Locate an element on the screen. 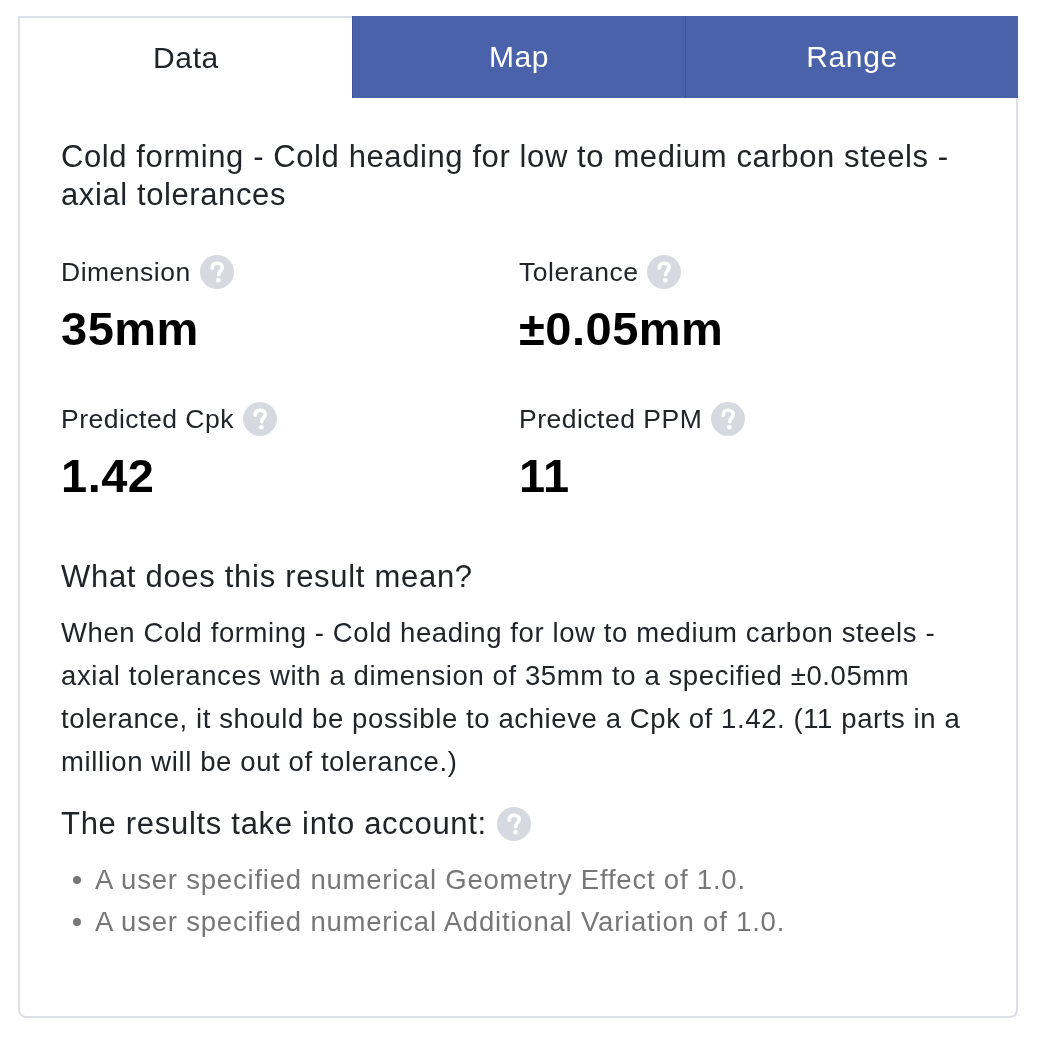  metric-value: ±0.05mm is located at coordinates (622, 329).